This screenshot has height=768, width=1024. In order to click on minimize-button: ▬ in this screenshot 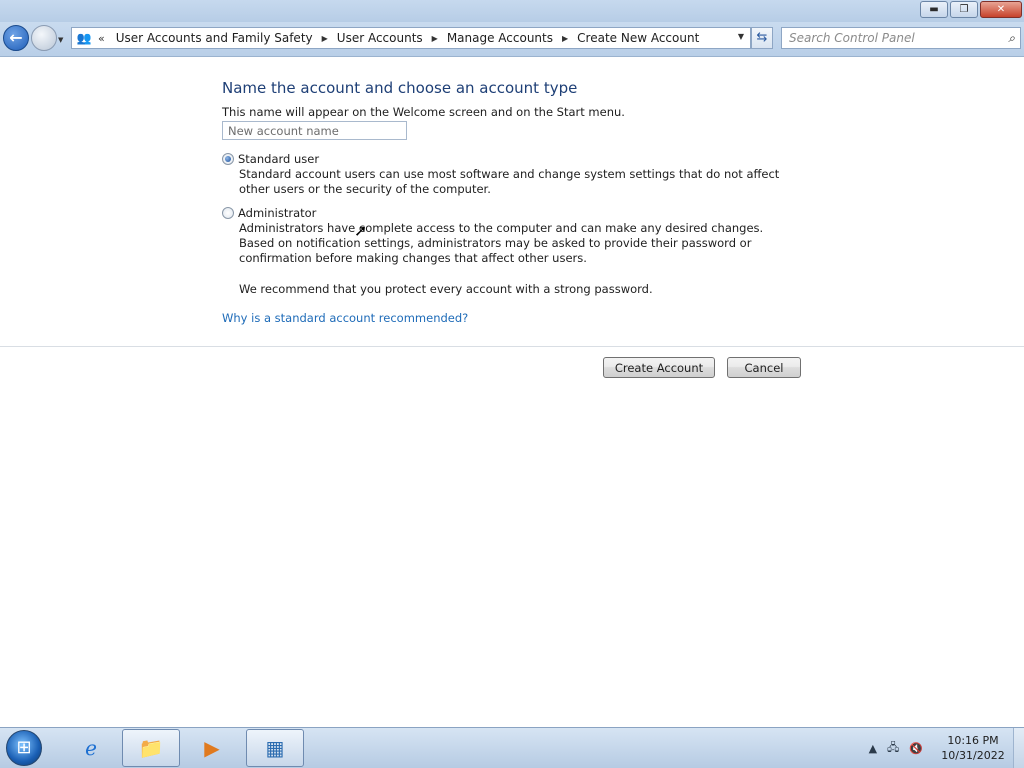, I will do `click(934, 9)`.